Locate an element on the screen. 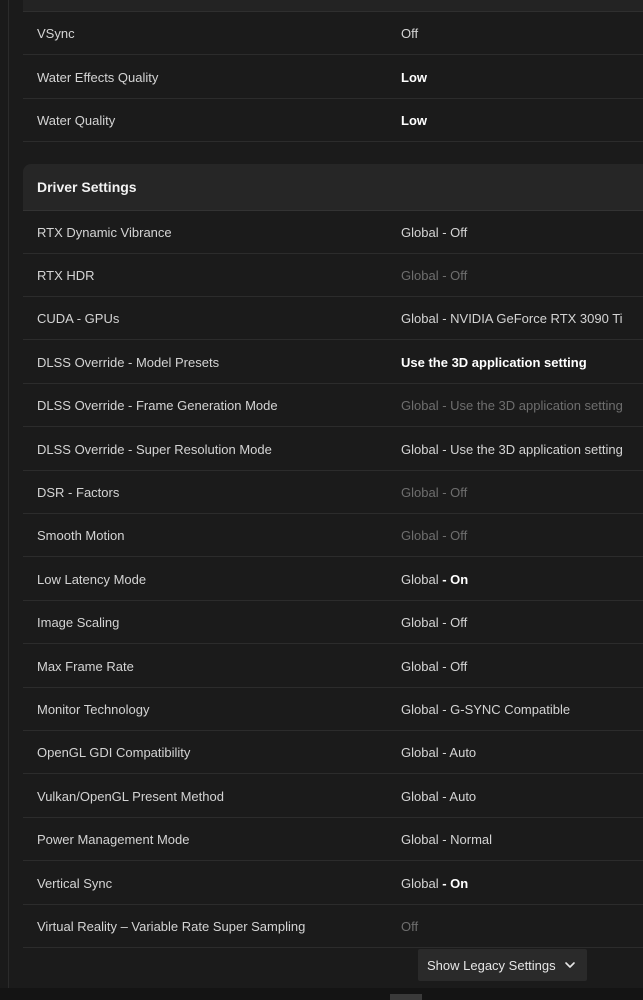 The image size is (643, 1000). setting-value: Global - Normal is located at coordinates (446, 839).